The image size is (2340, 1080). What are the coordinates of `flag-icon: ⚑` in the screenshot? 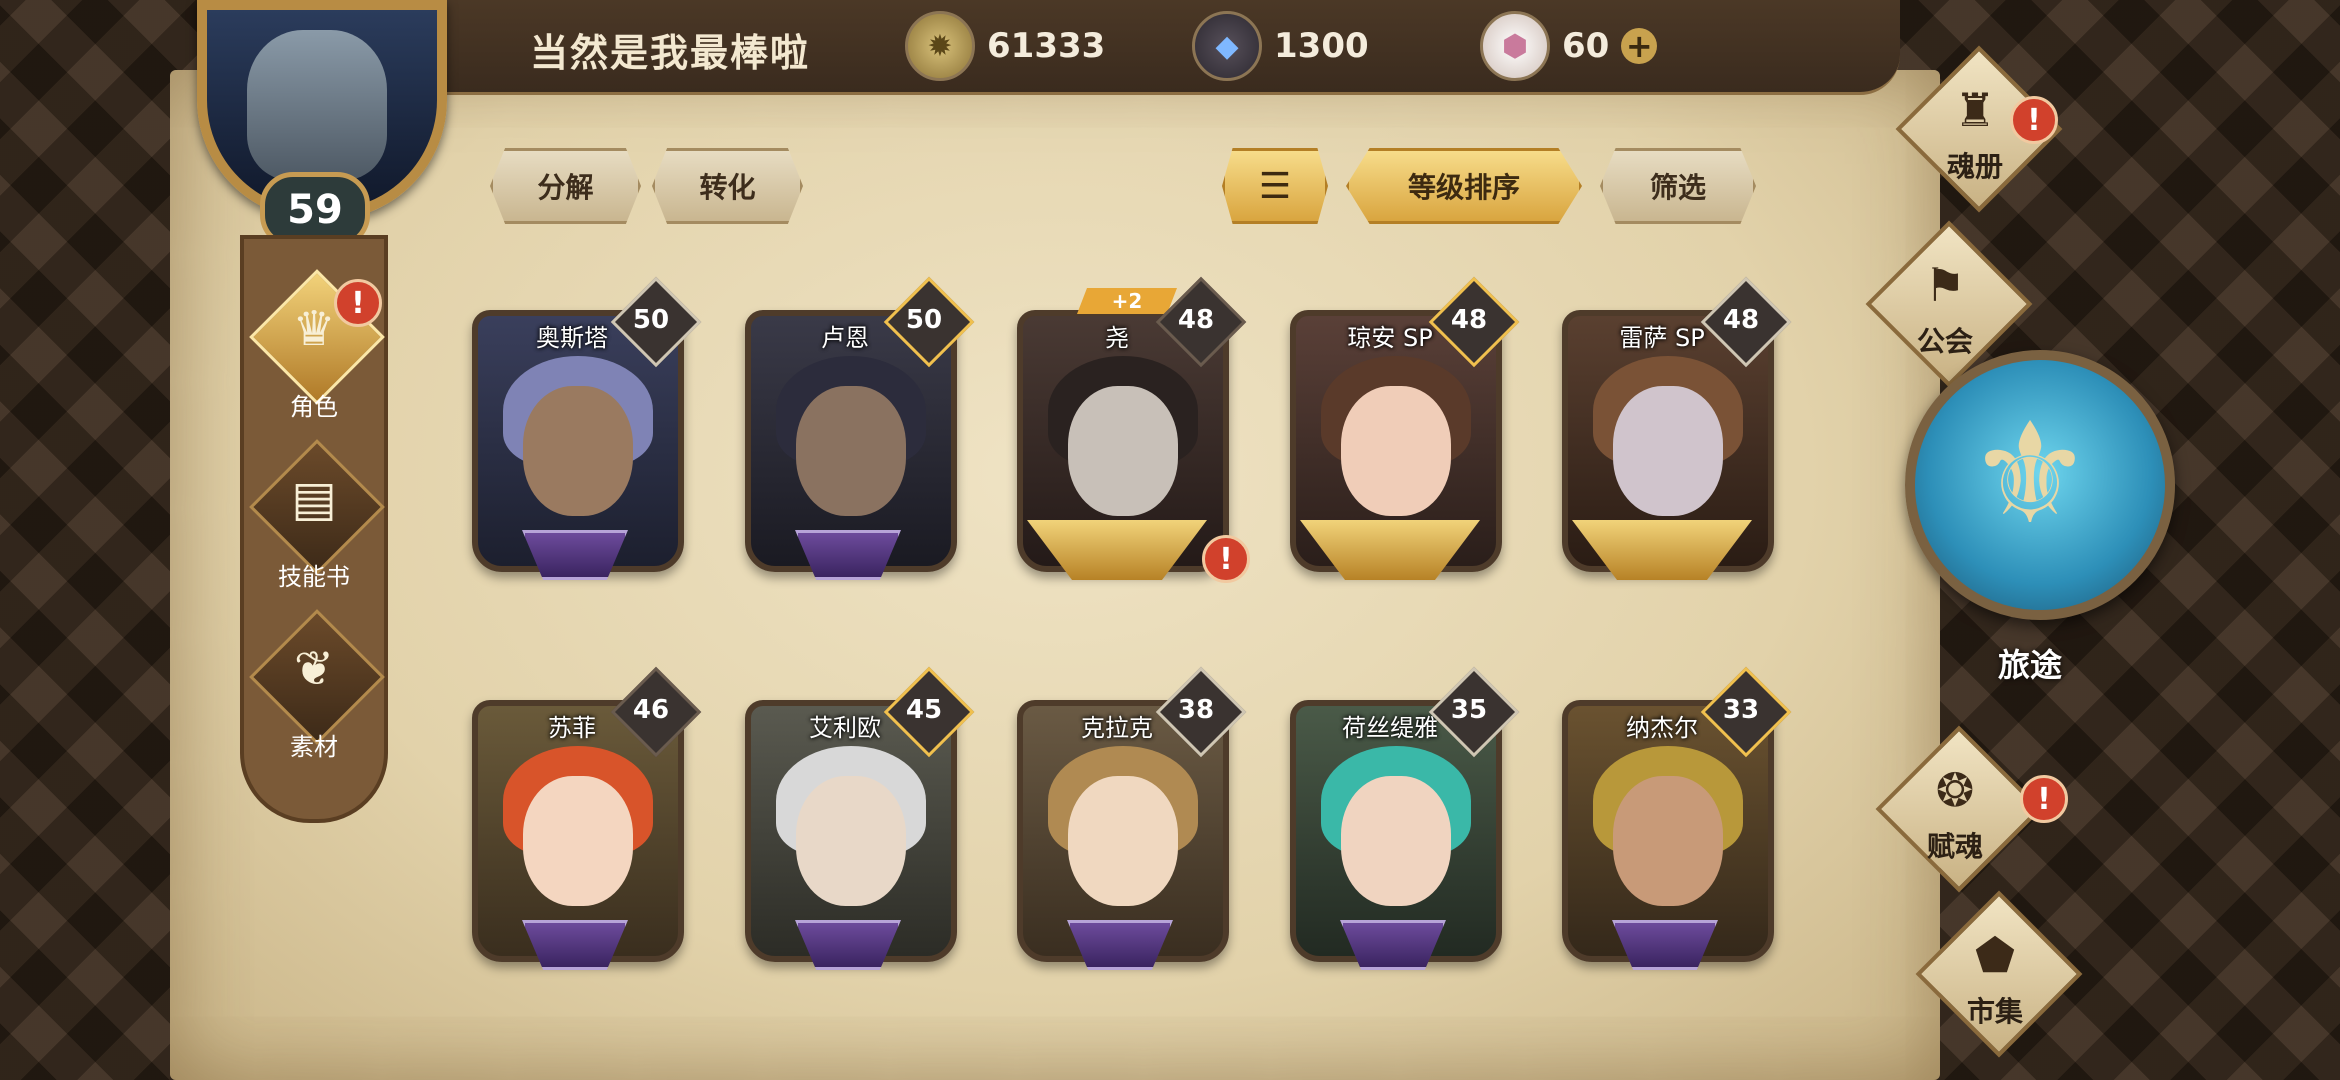 It's located at (1945, 285).